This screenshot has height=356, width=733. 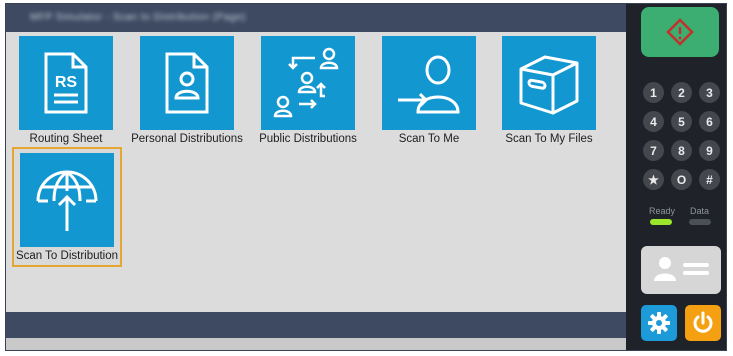 I want to click on routing-sheet-icon-text: RS, so click(x=66, y=82).